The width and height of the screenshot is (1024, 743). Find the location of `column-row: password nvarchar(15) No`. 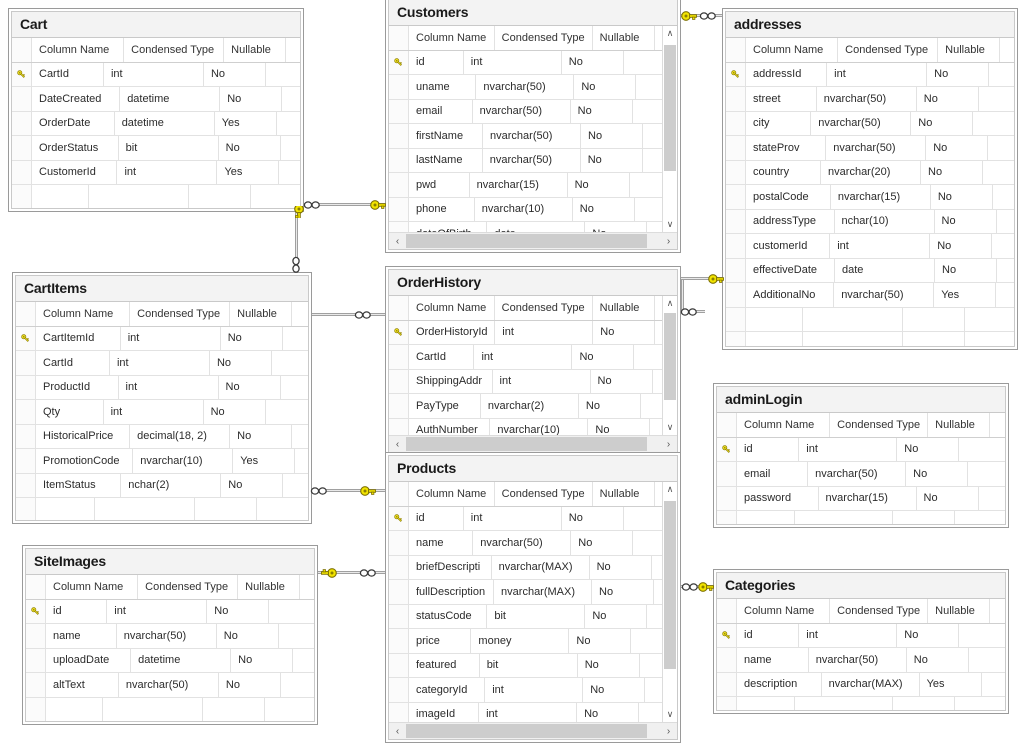

column-row: password nvarchar(15) No is located at coordinates (861, 498).